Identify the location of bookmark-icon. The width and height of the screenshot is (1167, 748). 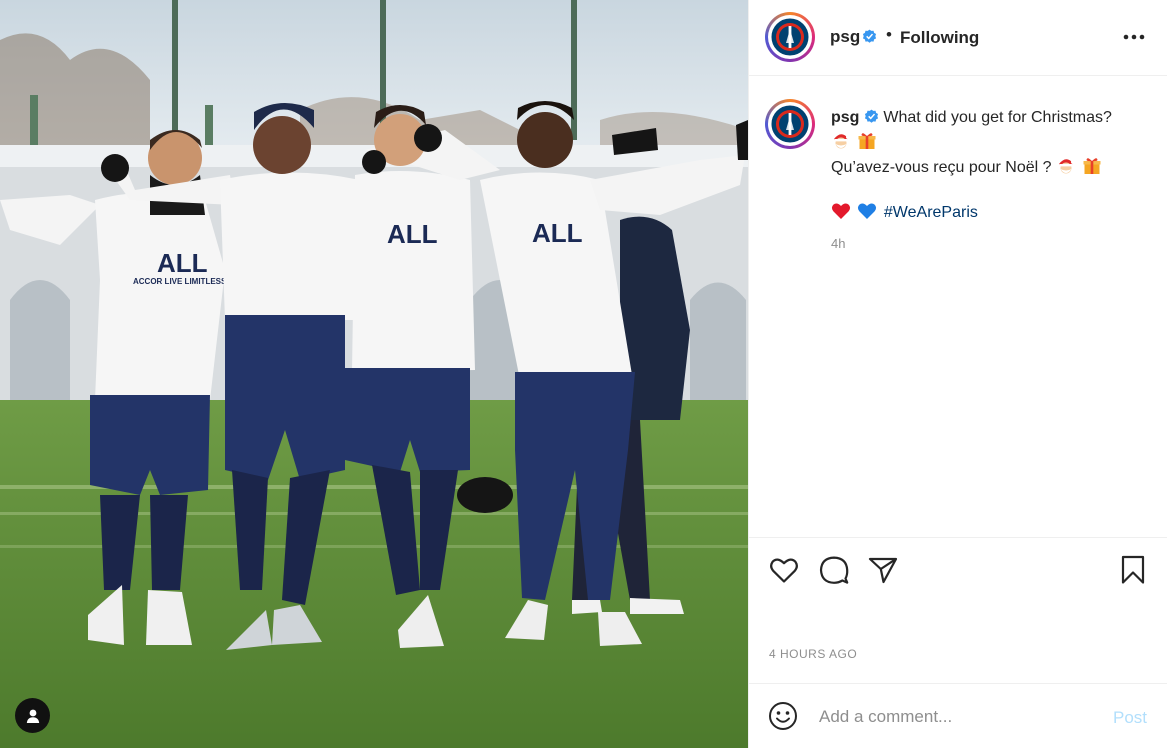
(1133, 569).